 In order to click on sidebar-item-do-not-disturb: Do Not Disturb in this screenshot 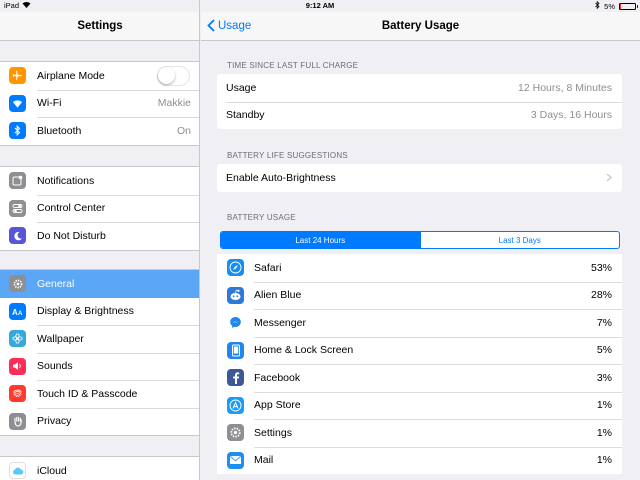, I will do `click(99, 236)`.